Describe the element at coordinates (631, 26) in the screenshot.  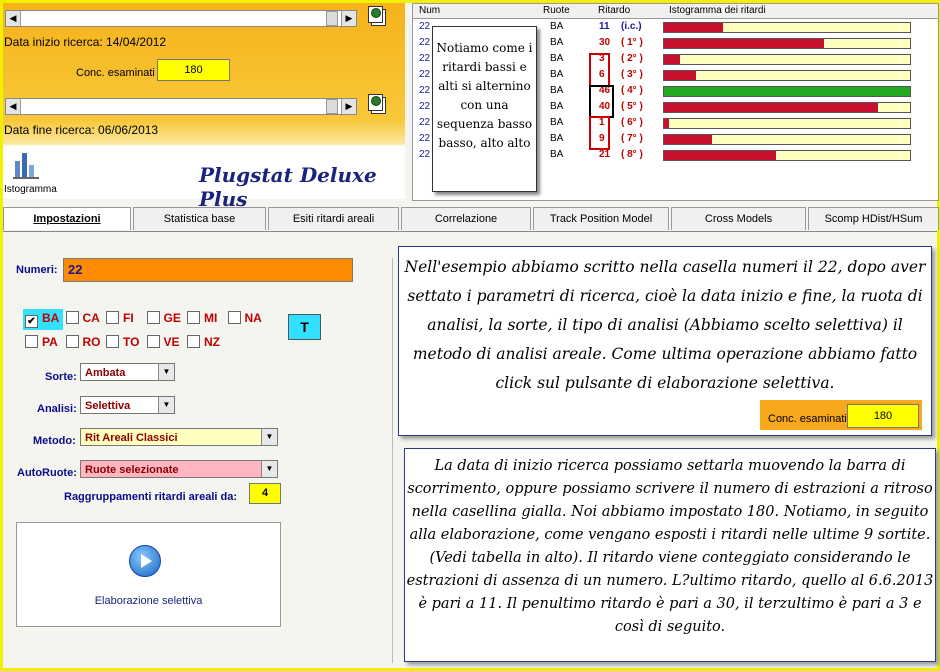
I see `cell-order: (i.c.)` at that location.